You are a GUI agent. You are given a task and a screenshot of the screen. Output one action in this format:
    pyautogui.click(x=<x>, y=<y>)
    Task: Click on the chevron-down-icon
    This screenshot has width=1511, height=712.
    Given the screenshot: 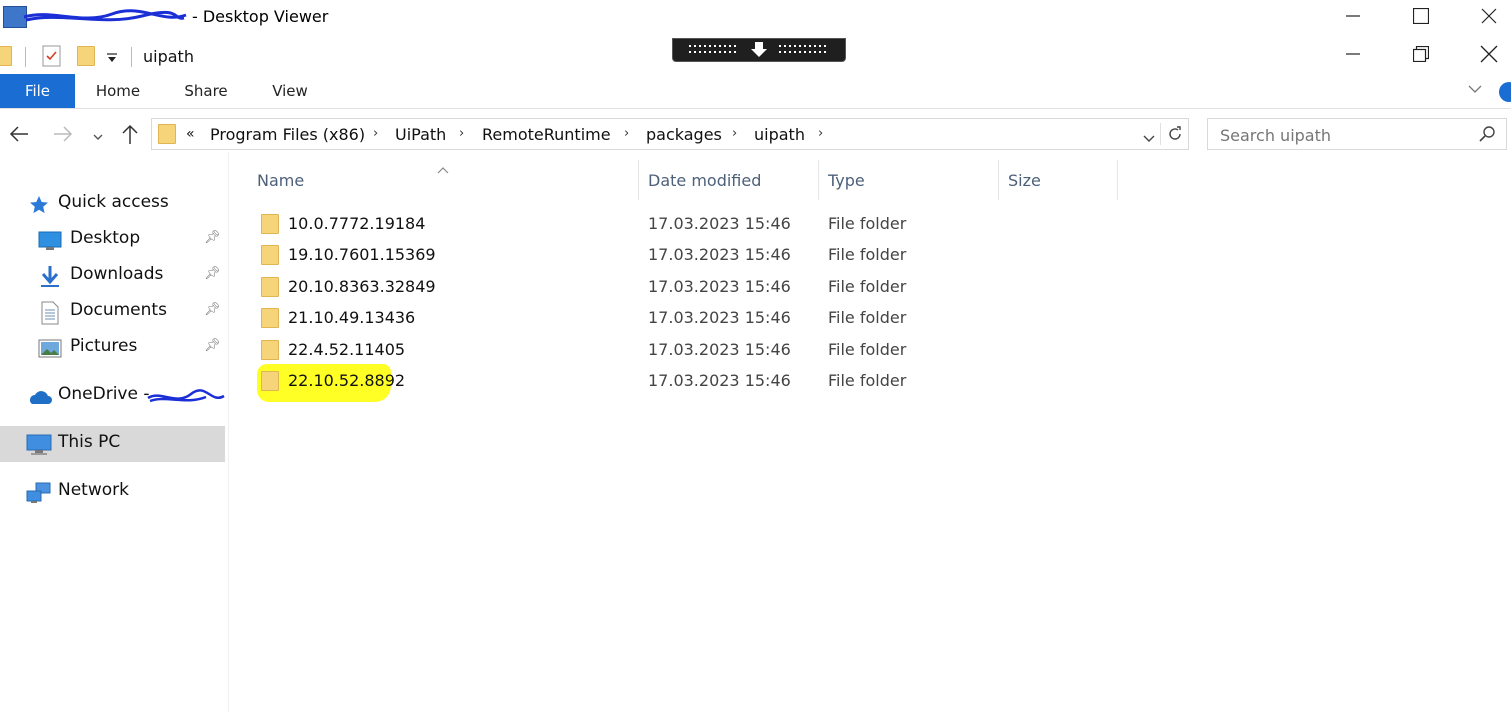 What is the action you would take?
    pyautogui.click(x=1475, y=89)
    